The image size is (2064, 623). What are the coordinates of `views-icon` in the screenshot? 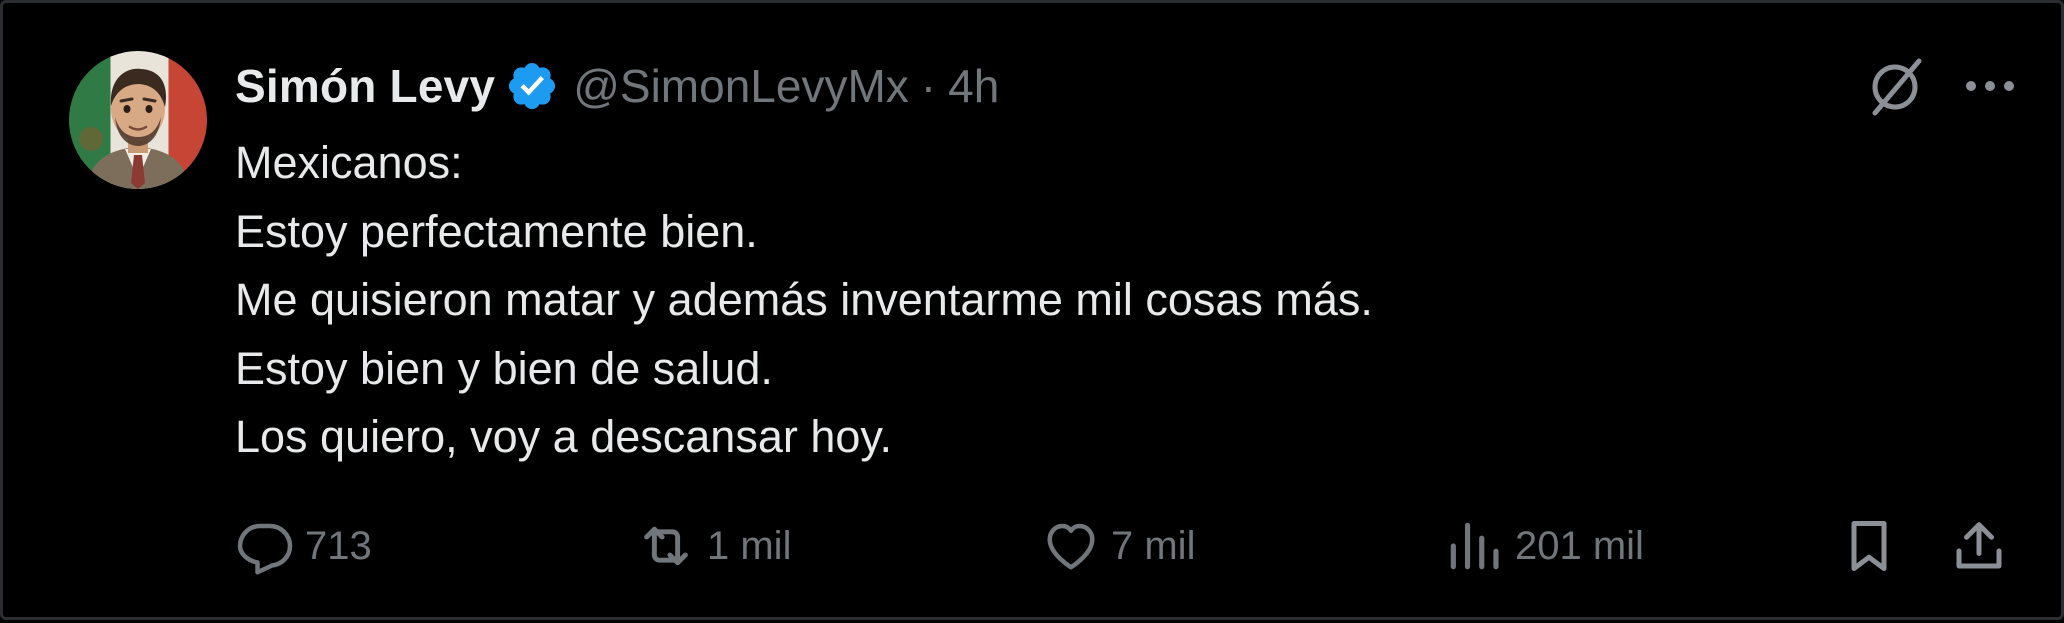 It's located at (1474, 546).